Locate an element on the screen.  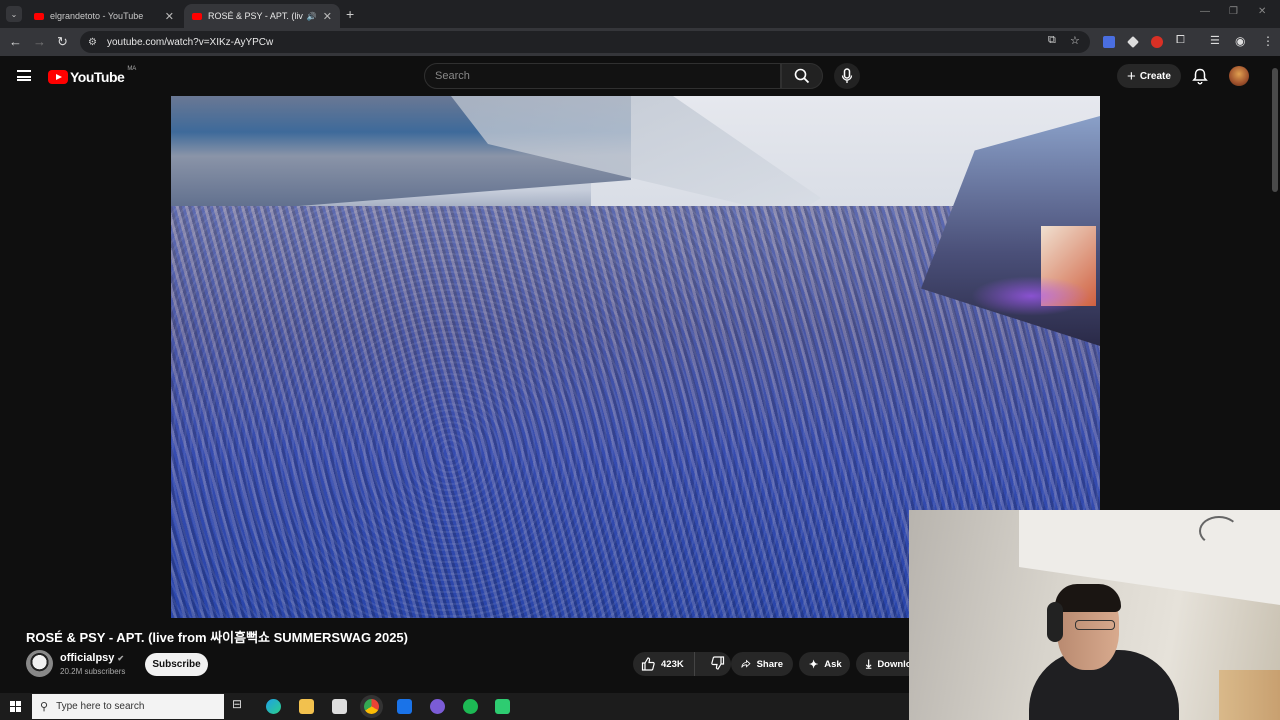
microphone-icon is located at coordinates (847, 75).